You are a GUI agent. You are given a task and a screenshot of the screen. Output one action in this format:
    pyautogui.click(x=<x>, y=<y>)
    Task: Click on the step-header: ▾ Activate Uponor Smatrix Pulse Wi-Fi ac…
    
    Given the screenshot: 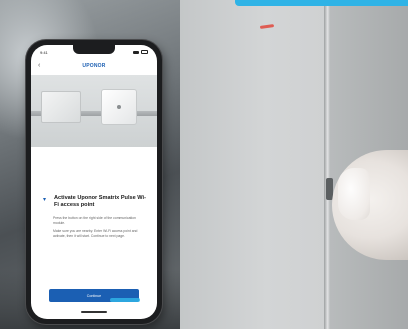 What is the action you would take?
    pyautogui.click(x=95, y=202)
    